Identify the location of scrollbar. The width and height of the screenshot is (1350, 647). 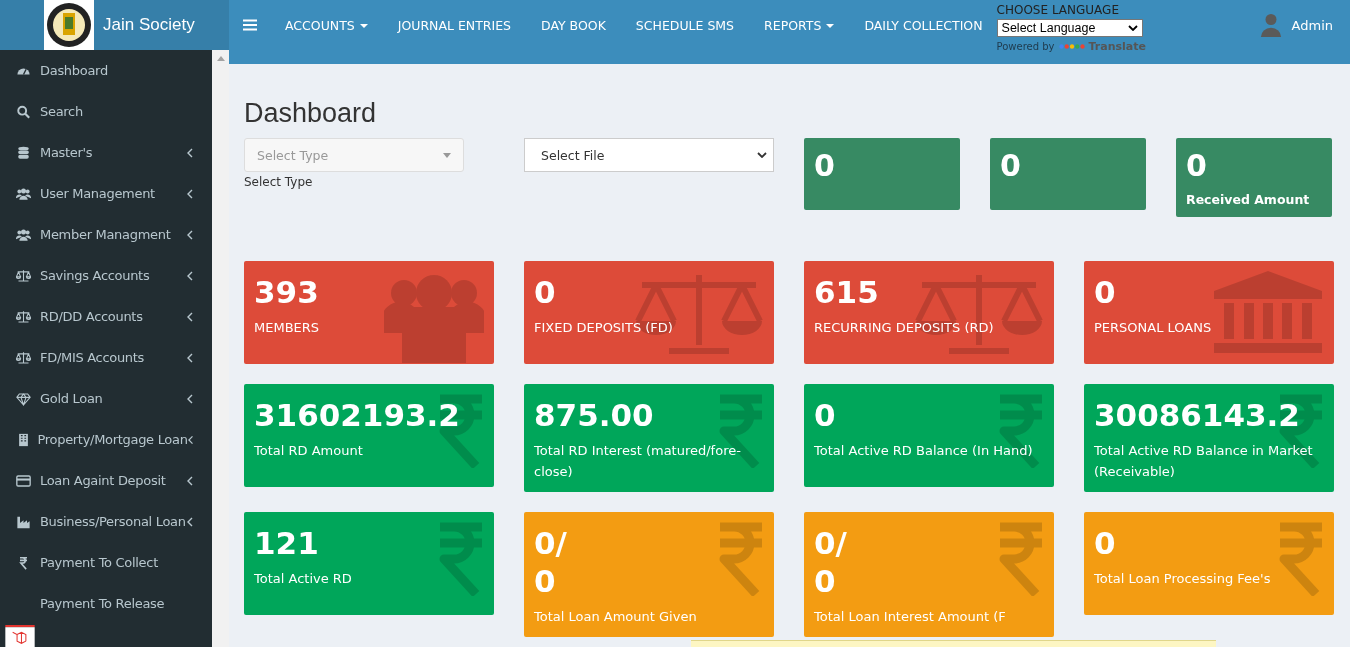
(220, 348).